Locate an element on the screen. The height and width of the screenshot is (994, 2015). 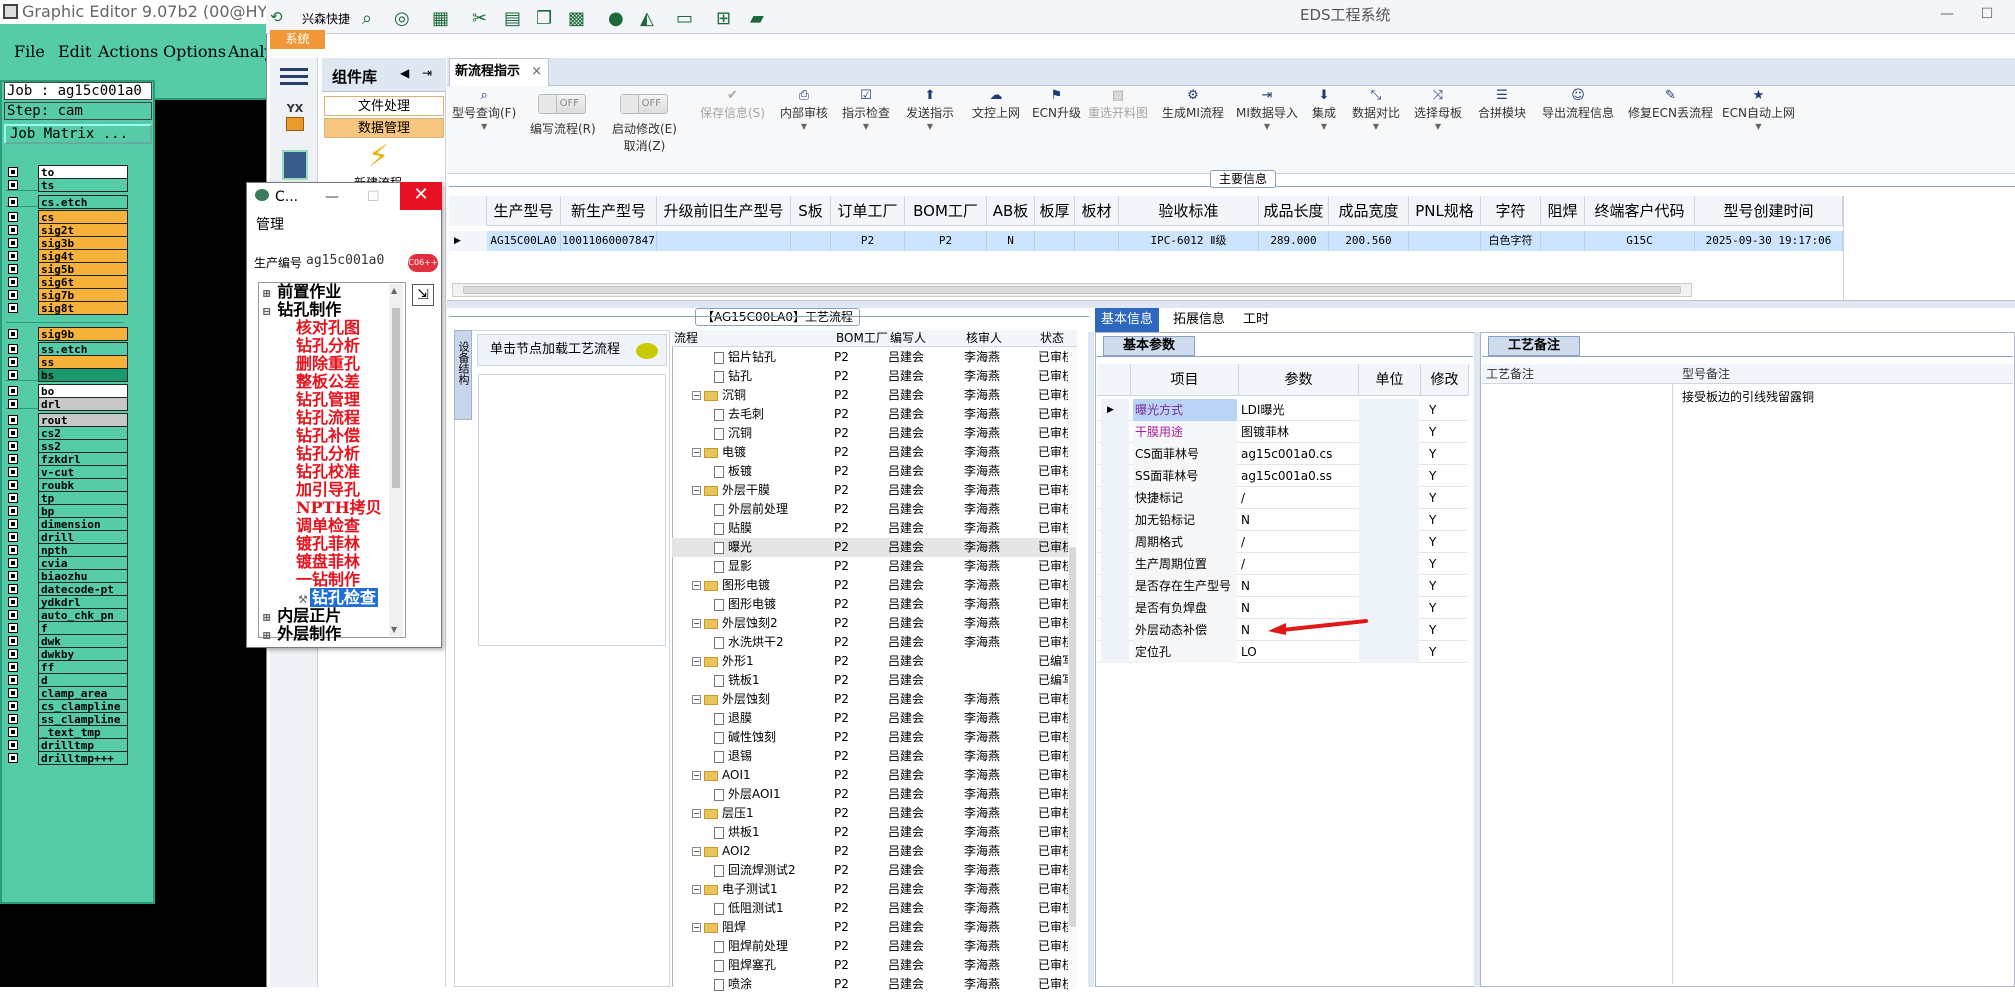
grid-col-header: 阻焊 is located at coordinates (1563, 211).